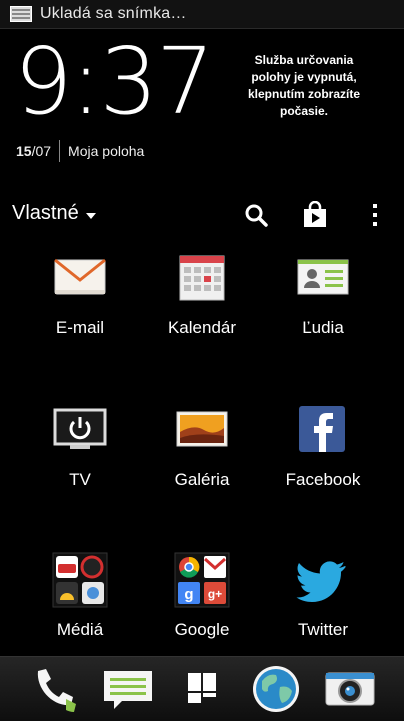  What do you see at coordinates (80, 428) in the screenshot?
I see `tv-icon` at bounding box center [80, 428].